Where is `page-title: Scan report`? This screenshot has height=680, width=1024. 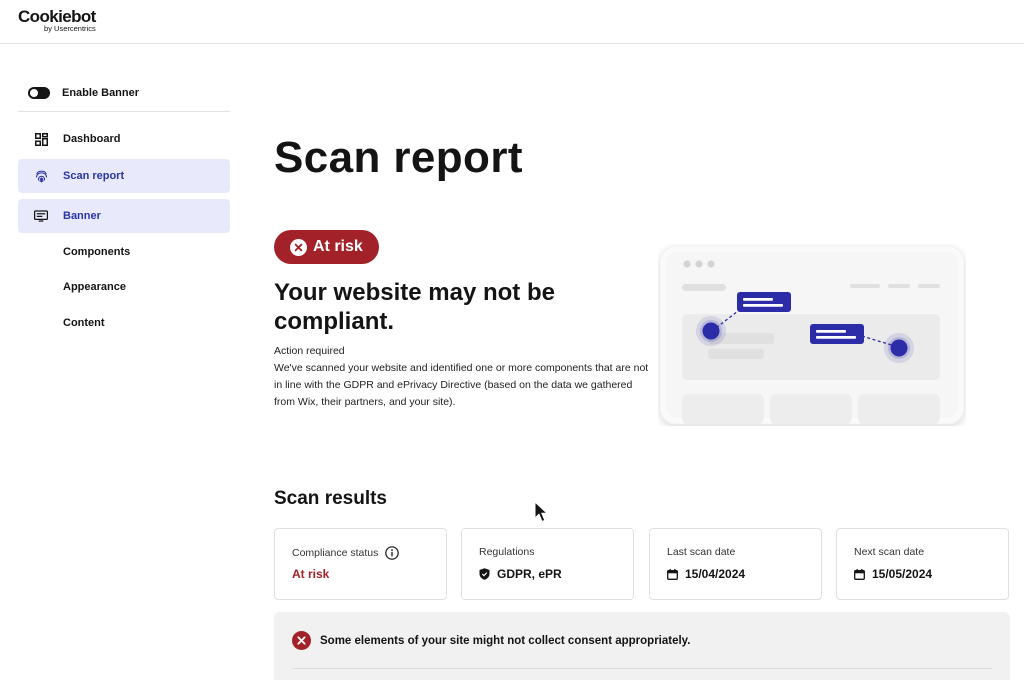 page-title: Scan report is located at coordinates (398, 157).